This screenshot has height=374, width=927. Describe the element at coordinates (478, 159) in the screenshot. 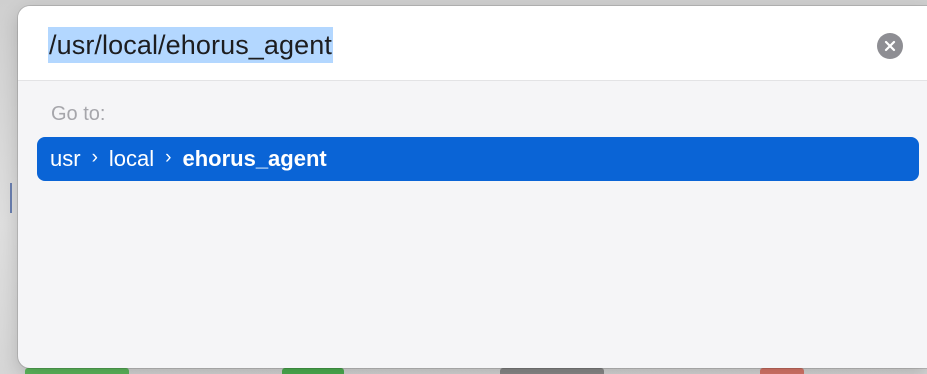

I see `path-suggestion-row: usr › local › ehorus_agent` at that location.